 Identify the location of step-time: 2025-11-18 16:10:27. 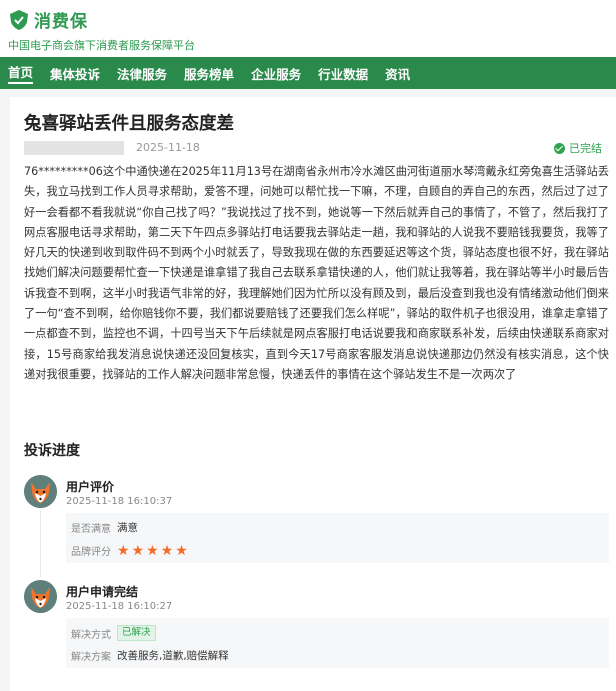
(119, 606).